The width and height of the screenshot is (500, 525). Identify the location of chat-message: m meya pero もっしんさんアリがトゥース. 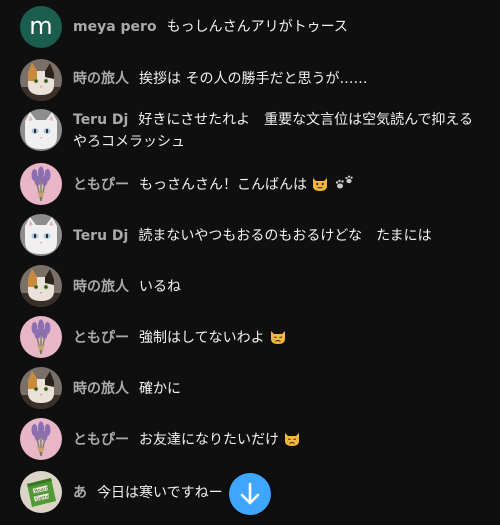
(250, 28).